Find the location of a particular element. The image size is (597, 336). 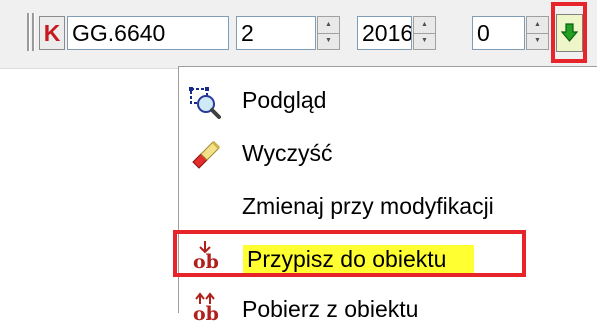

dropdown-arrow-button is located at coordinates (569, 33).